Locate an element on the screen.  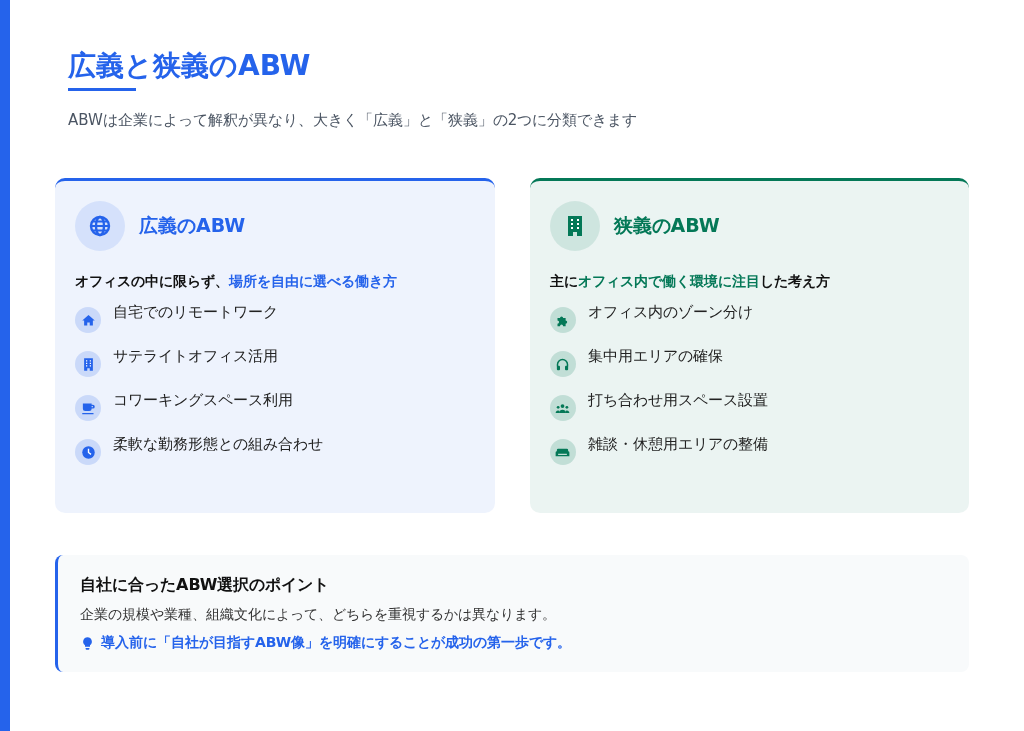
list-item-text: 雑談・休憩用エリアの整備 is located at coordinates (677, 445).